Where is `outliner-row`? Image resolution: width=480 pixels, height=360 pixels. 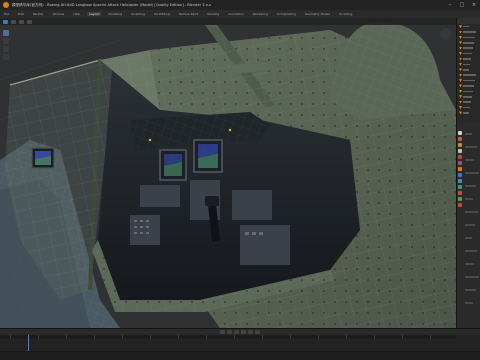
outliner-row is located at coordinates (468, 112).